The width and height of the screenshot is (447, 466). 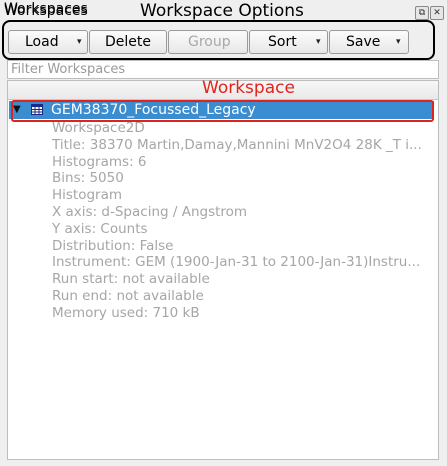 I want to click on property-item: X axis: d-Spacing / Angstrom, so click(x=150, y=211).